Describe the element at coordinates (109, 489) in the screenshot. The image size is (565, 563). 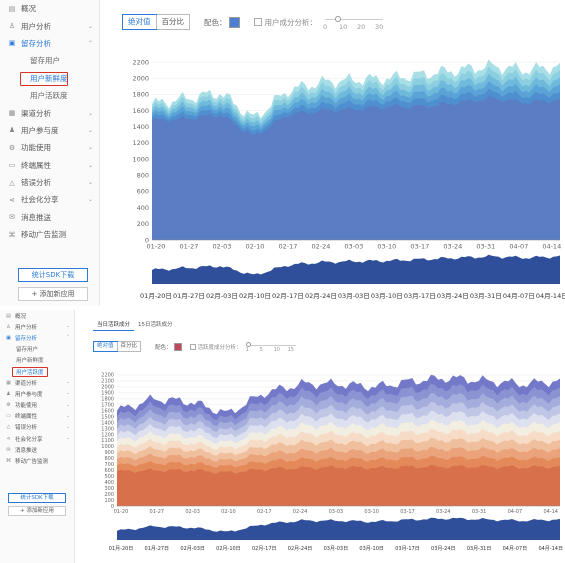
I see `y-tick-label: 300` at that location.